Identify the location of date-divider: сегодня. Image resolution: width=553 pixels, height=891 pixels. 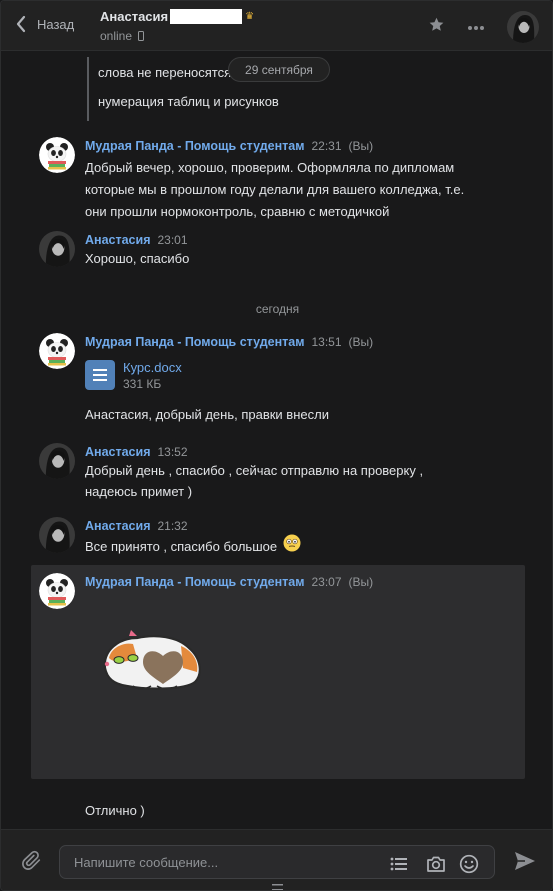
(277, 309).